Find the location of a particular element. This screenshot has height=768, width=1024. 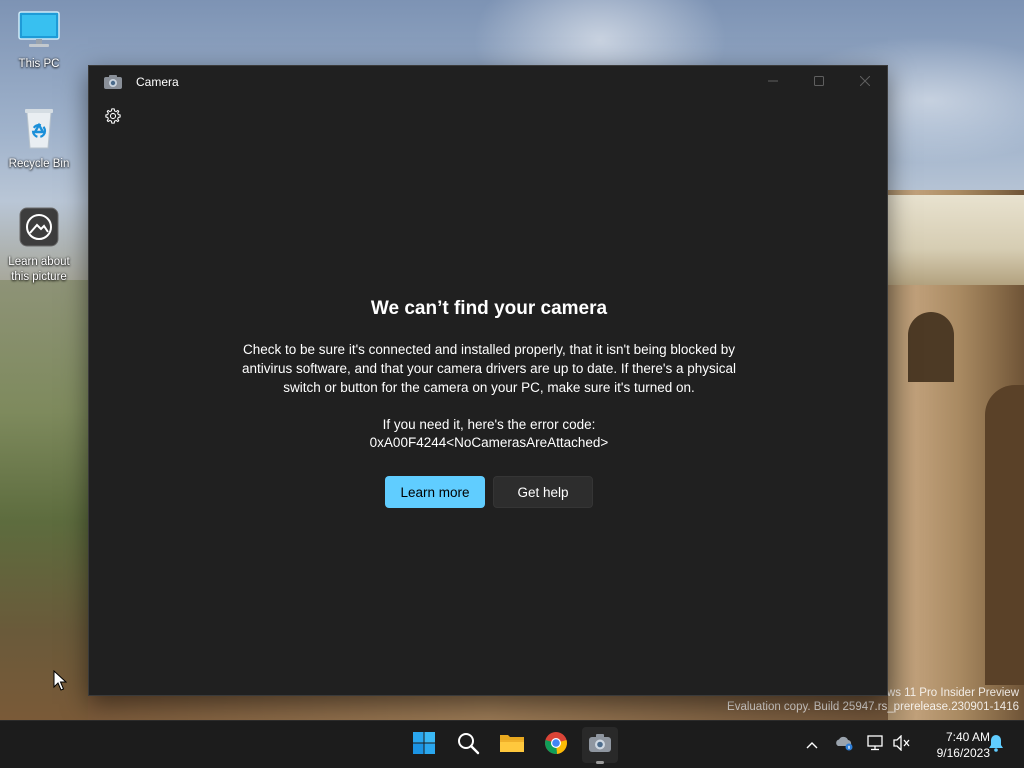

windows-start-icon is located at coordinates (424, 745).